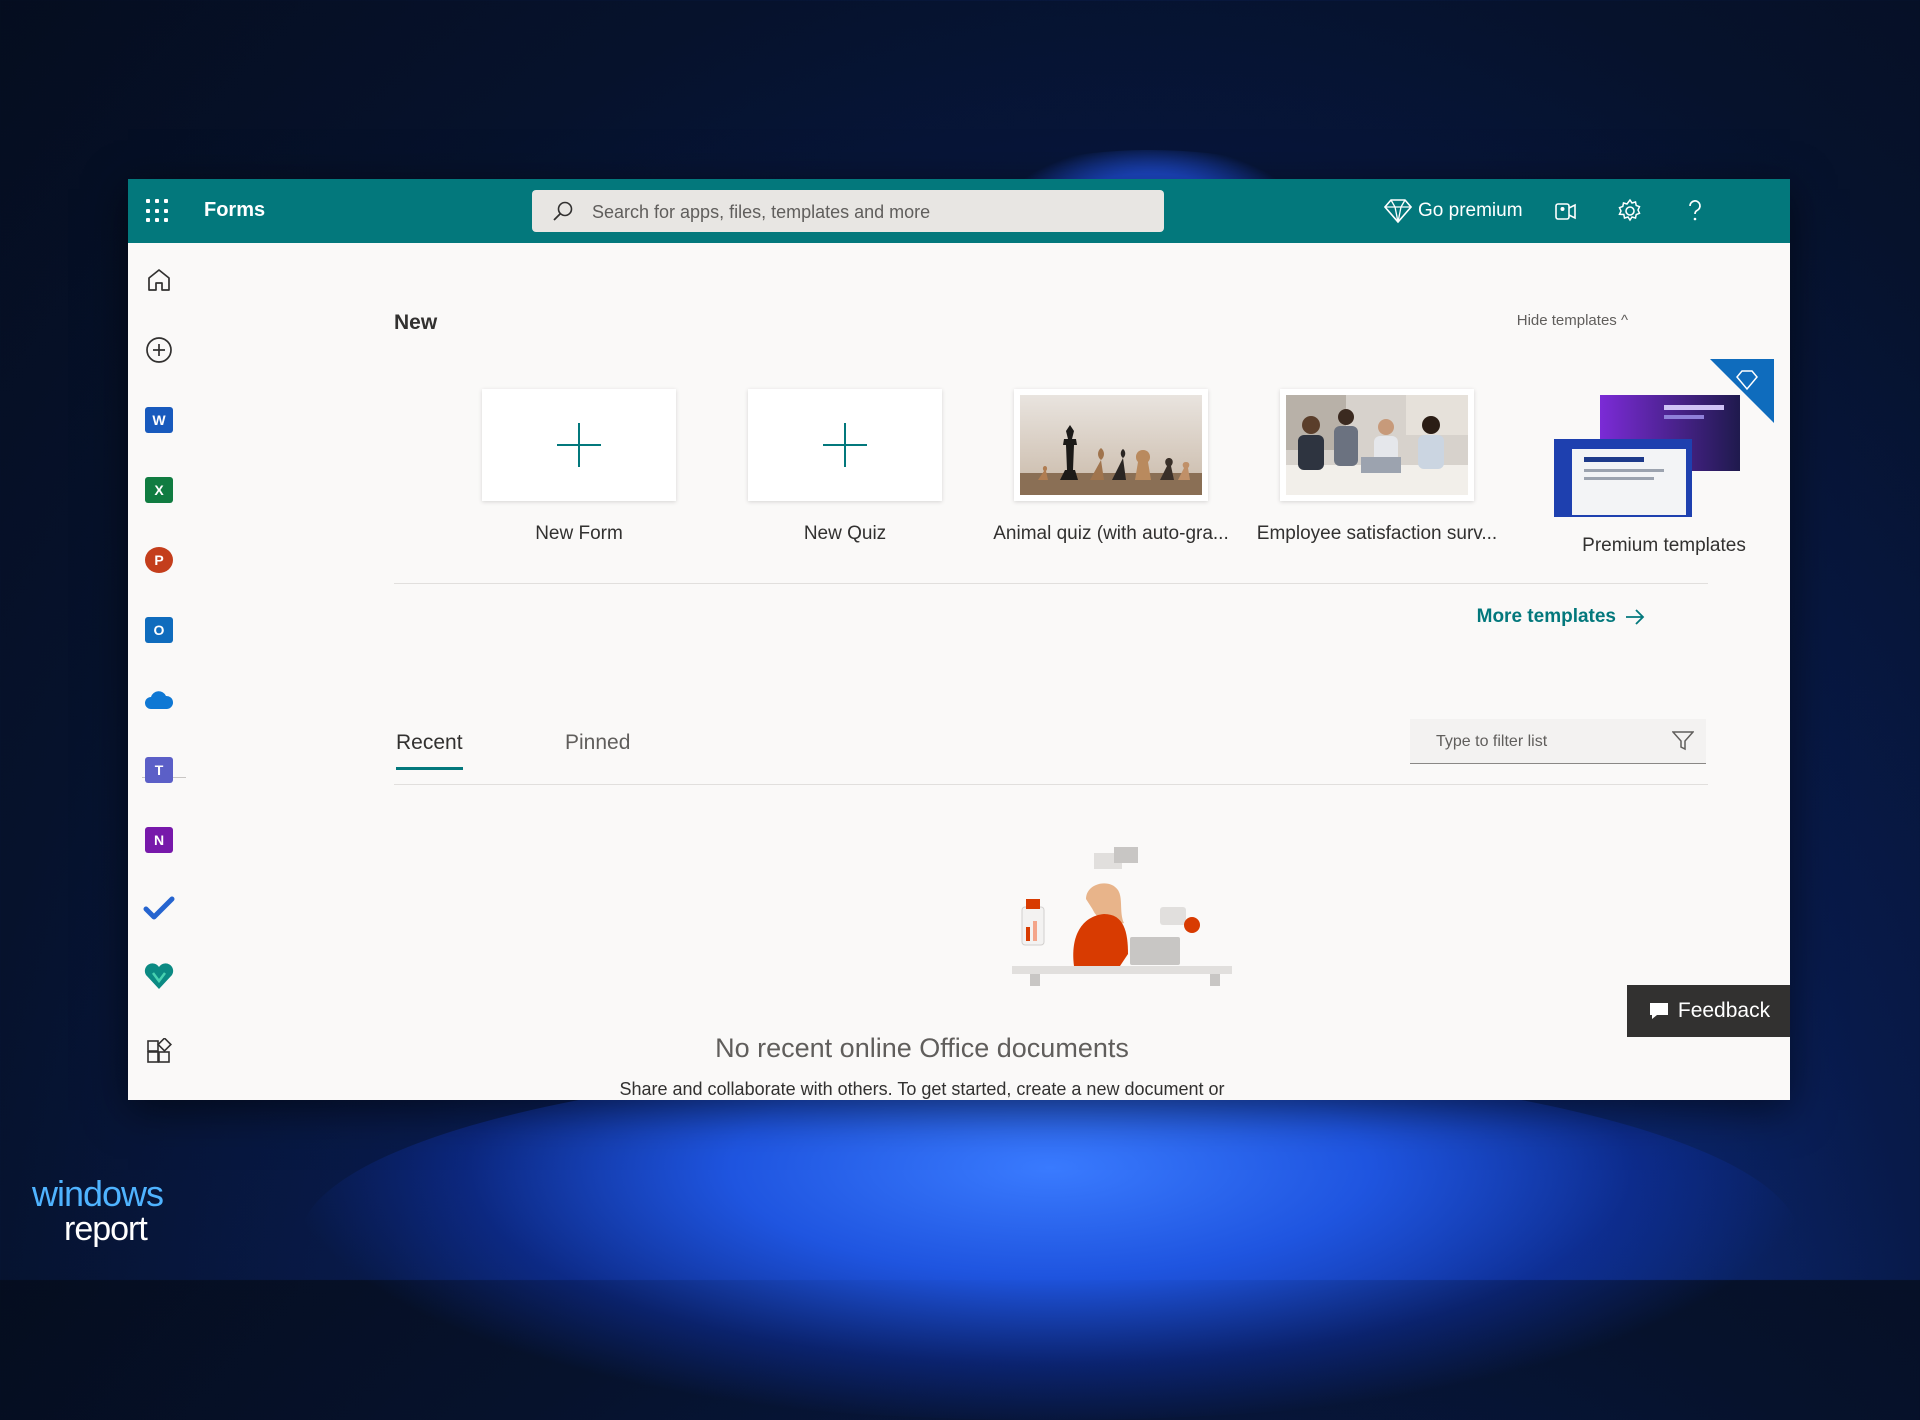  What do you see at coordinates (1398, 211) in the screenshot?
I see `diamond-icon` at bounding box center [1398, 211].